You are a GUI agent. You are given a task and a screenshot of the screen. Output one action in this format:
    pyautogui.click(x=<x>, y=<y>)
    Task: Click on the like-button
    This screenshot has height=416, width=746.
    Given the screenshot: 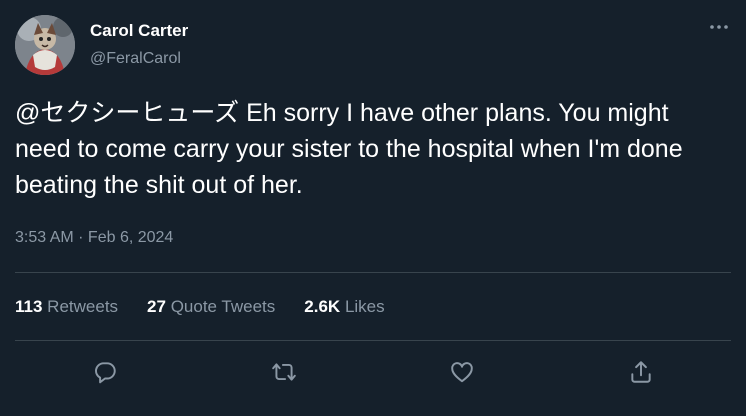 What is the action you would take?
    pyautogui.click(x=462, y=372)
    